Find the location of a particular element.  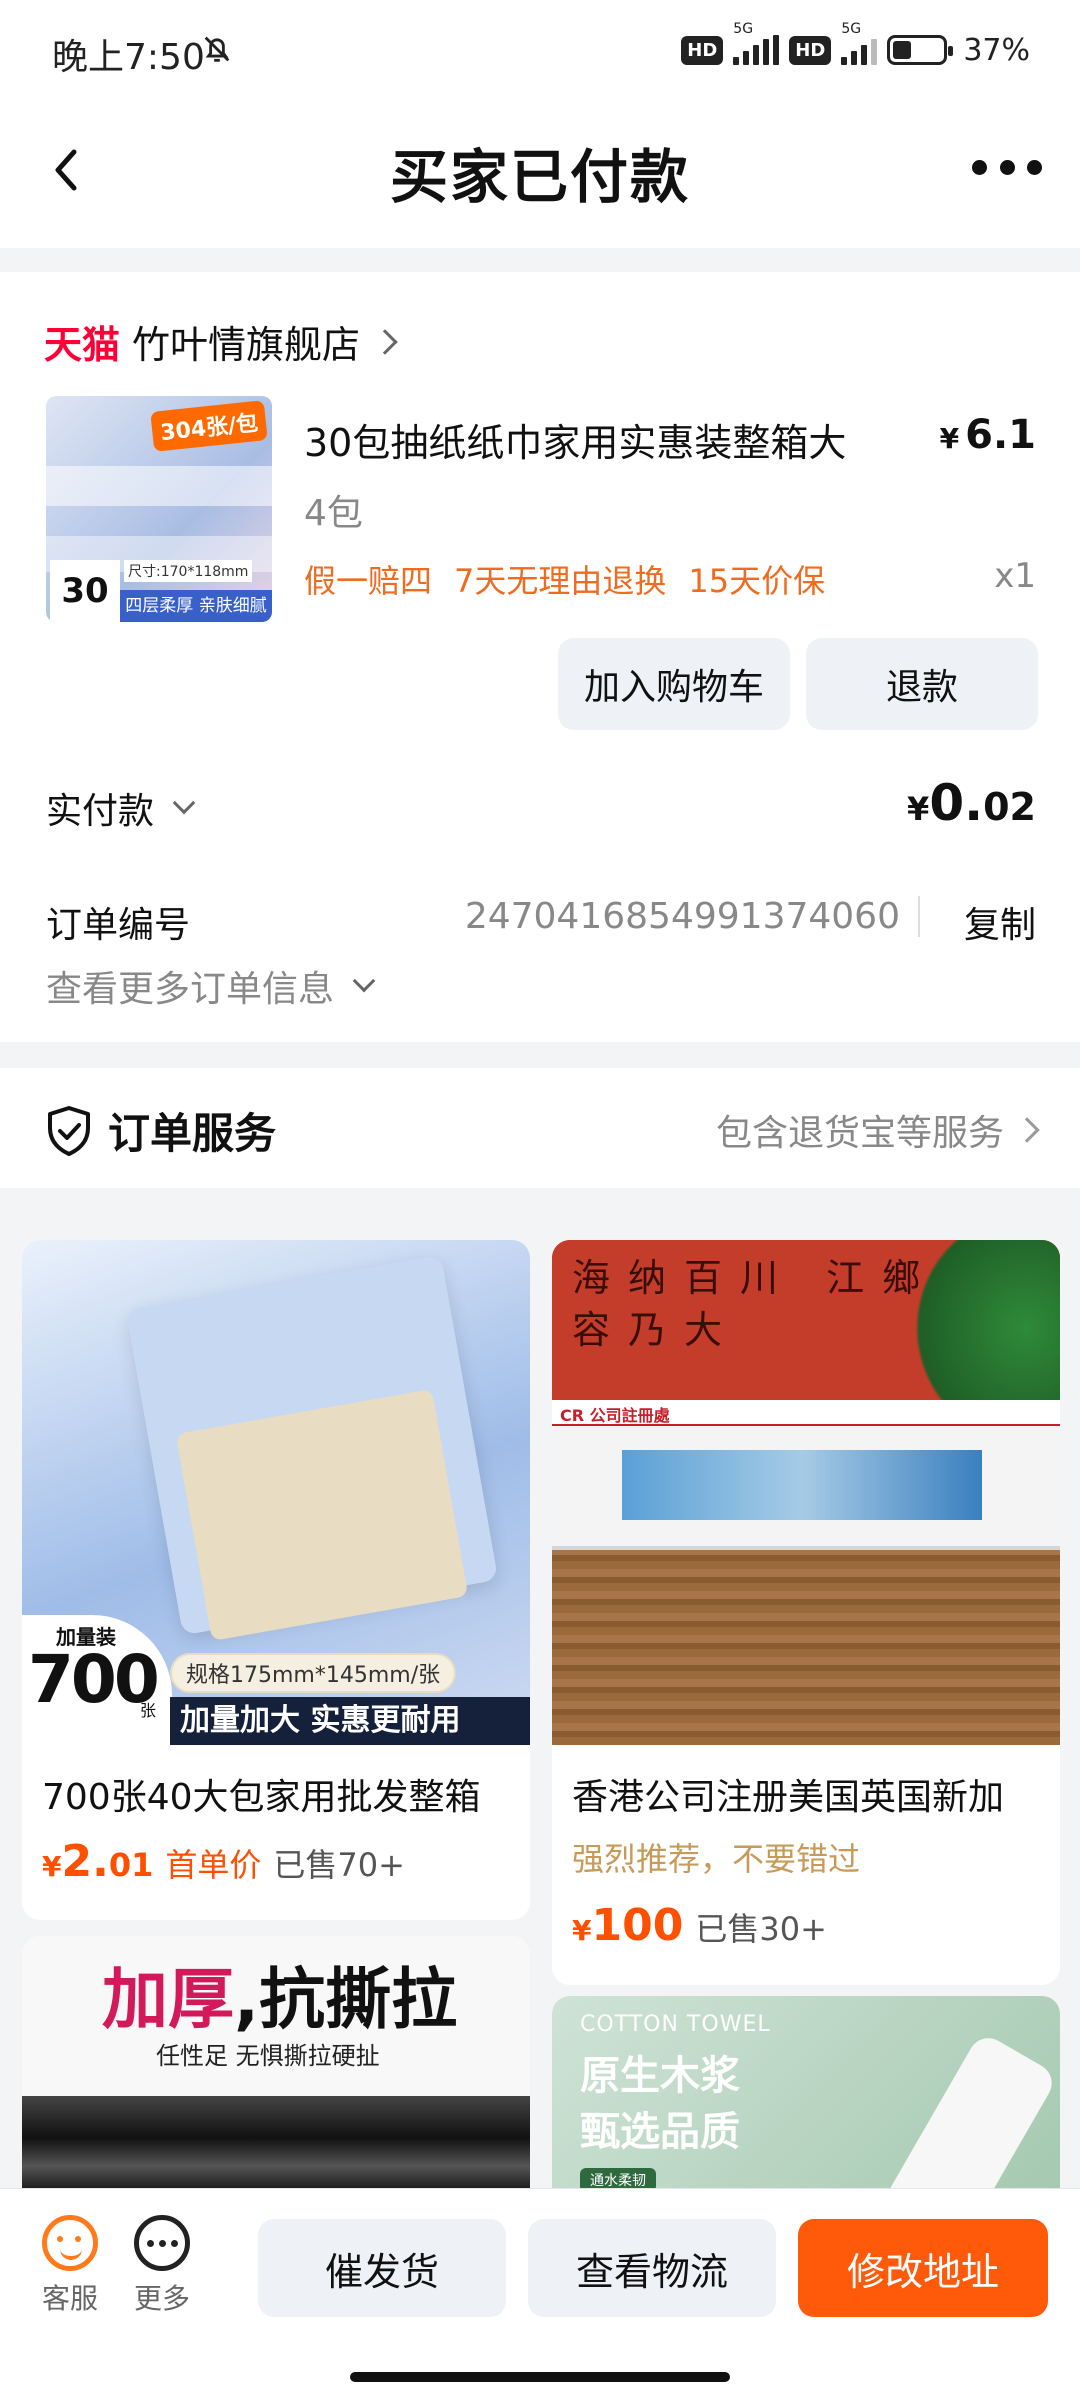

view-logistics-button: 查看物流 is located at coordinates (652, 2268).